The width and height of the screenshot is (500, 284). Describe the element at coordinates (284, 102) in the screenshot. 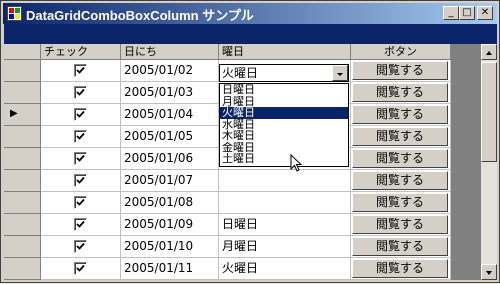

I see `dropdown-option: 月曜日` at that location.